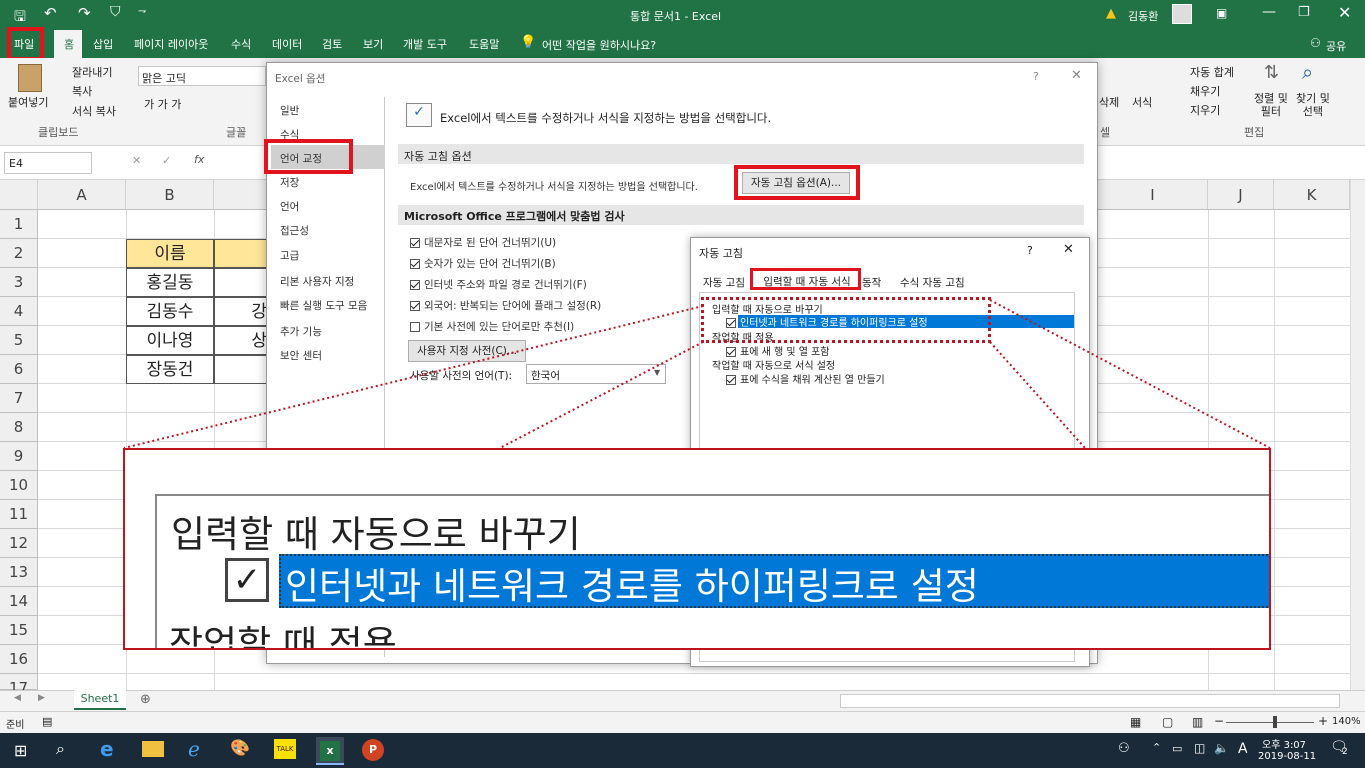  What do you see at coordinates (194, 749) in the screenshot?
I see `ie-icon: ℯ` at bounding box center [194, 749].